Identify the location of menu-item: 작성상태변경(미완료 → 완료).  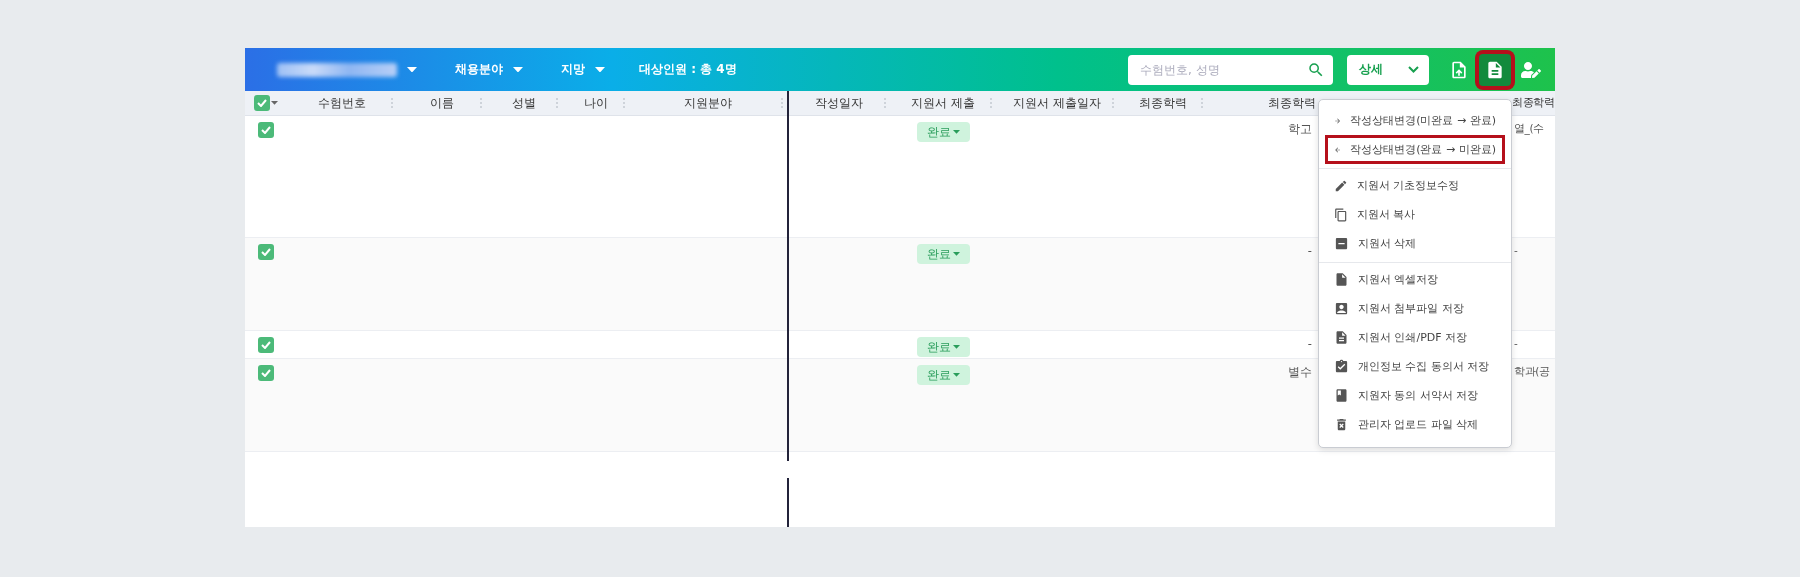
(1415, 120).